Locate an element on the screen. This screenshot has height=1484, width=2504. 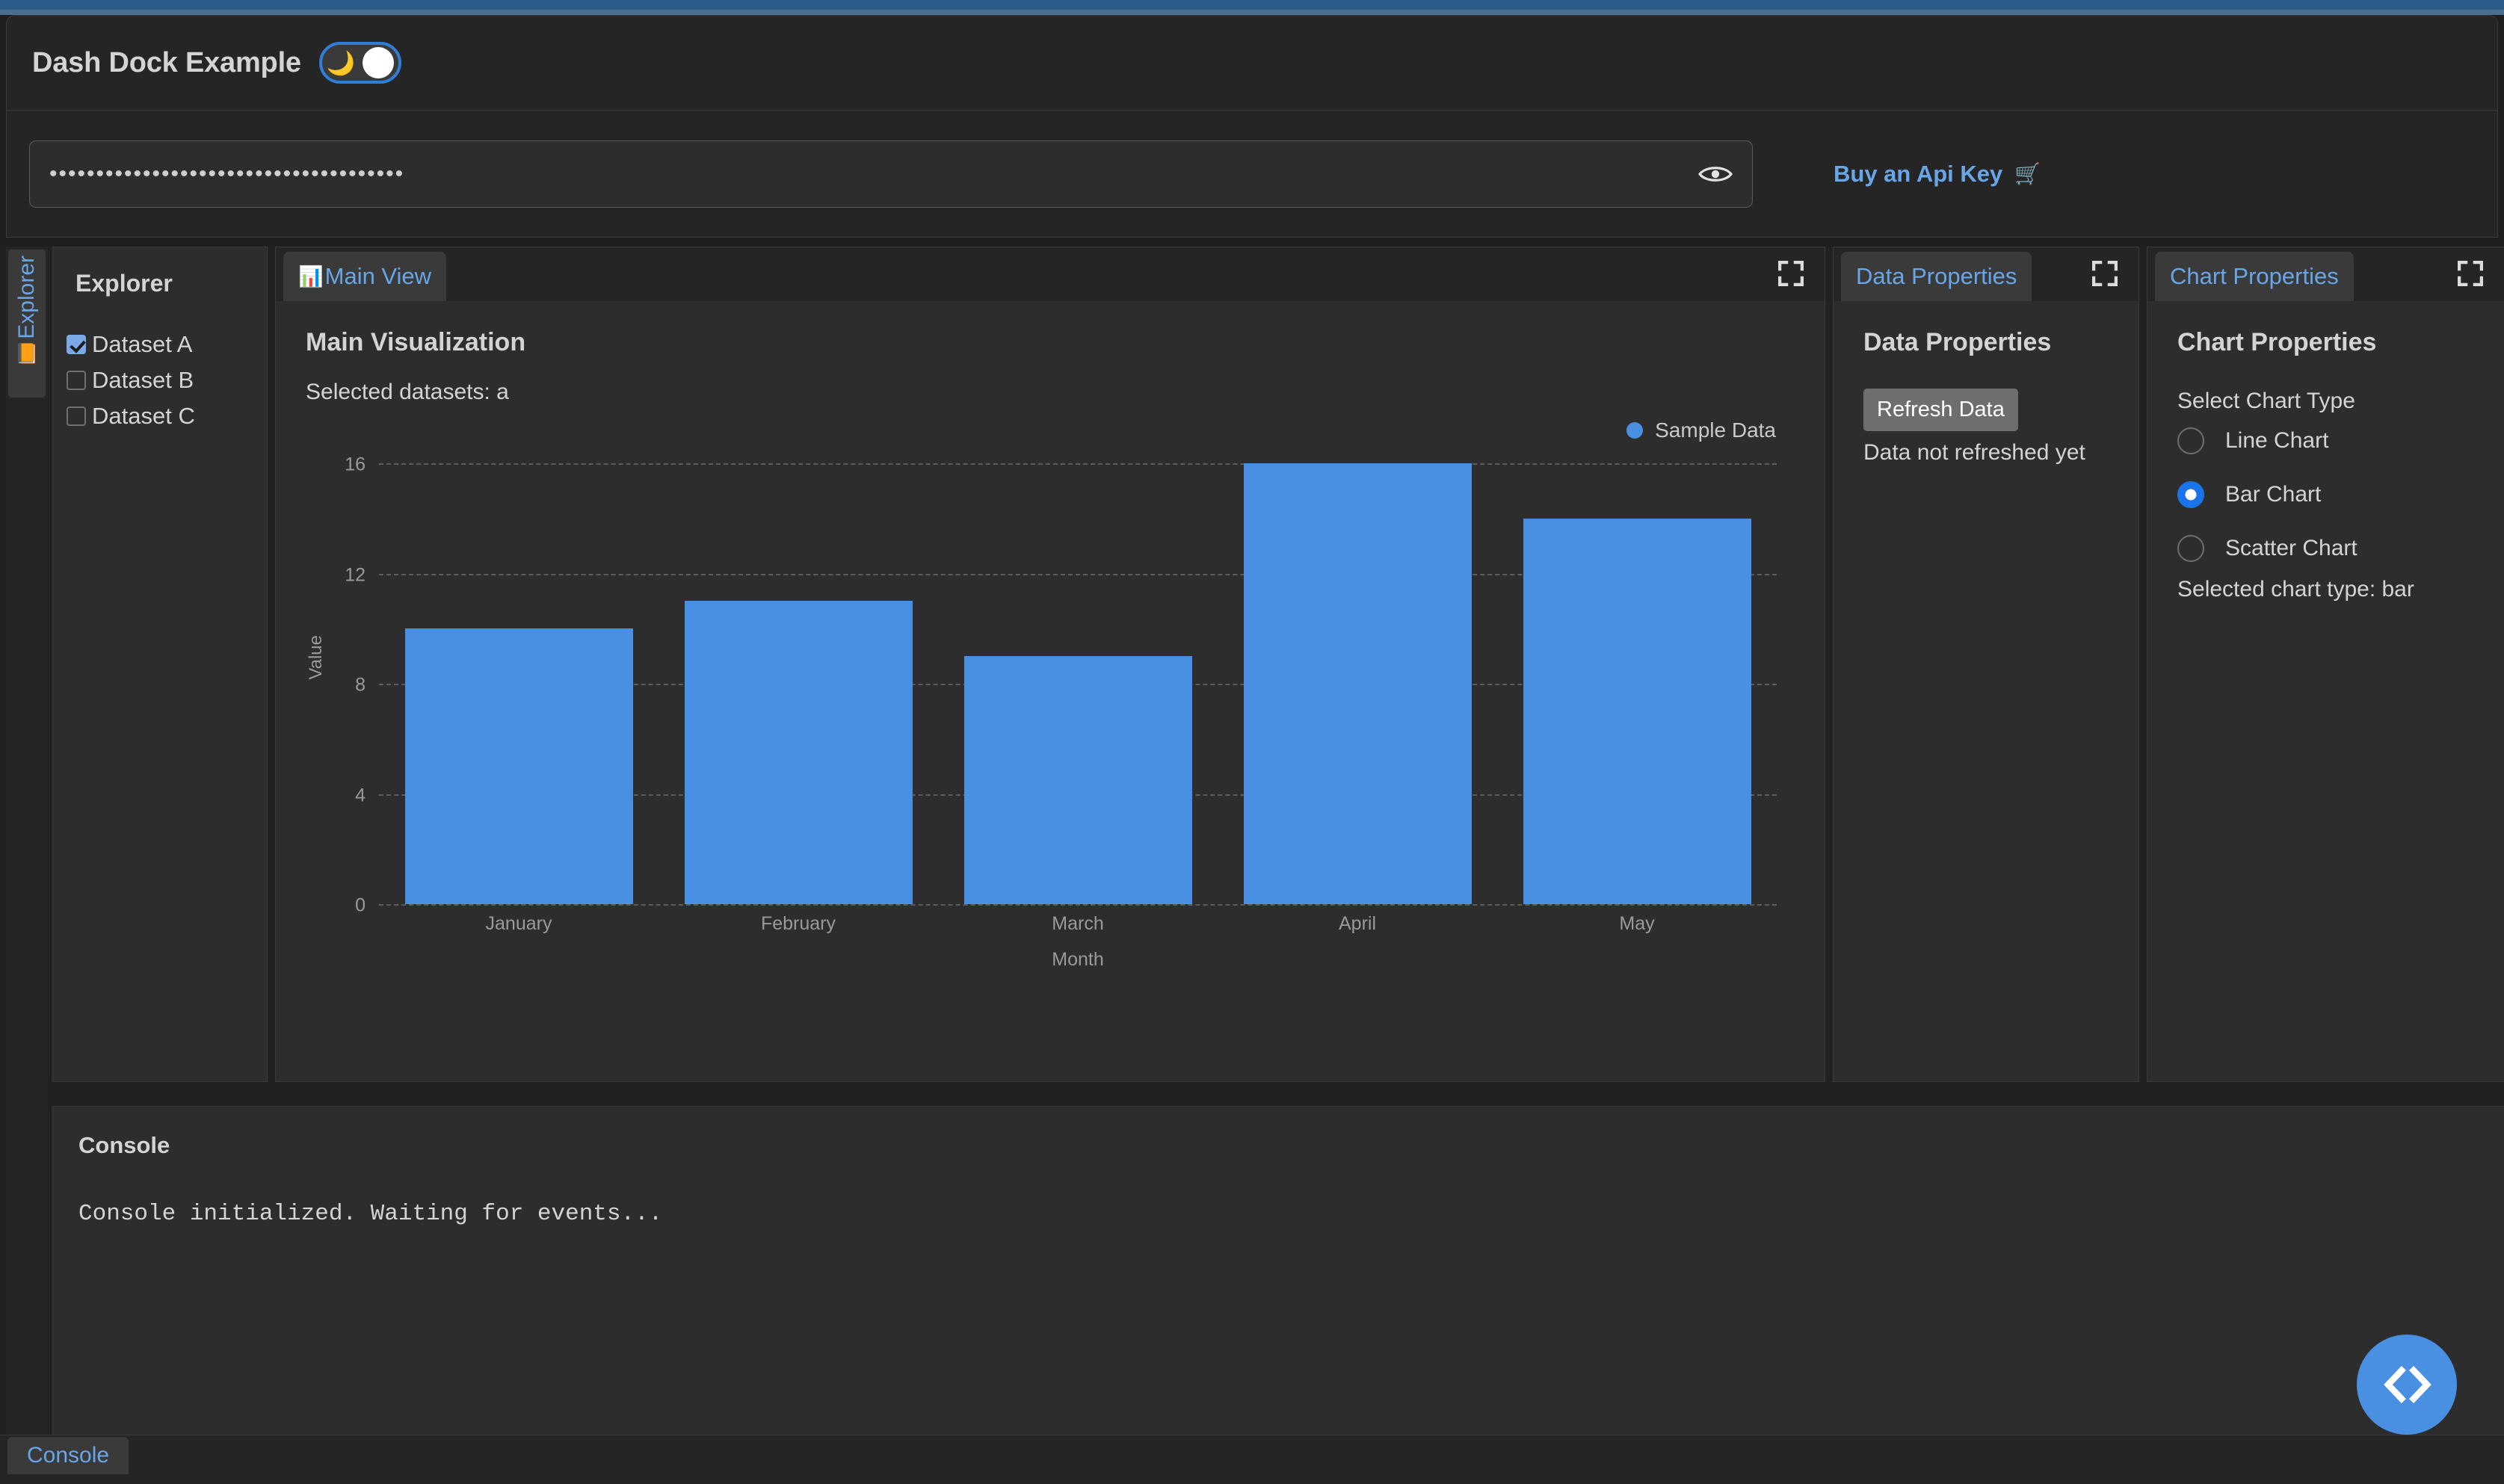
y-axis-tick: 0 is located at coordinates (360, 905).